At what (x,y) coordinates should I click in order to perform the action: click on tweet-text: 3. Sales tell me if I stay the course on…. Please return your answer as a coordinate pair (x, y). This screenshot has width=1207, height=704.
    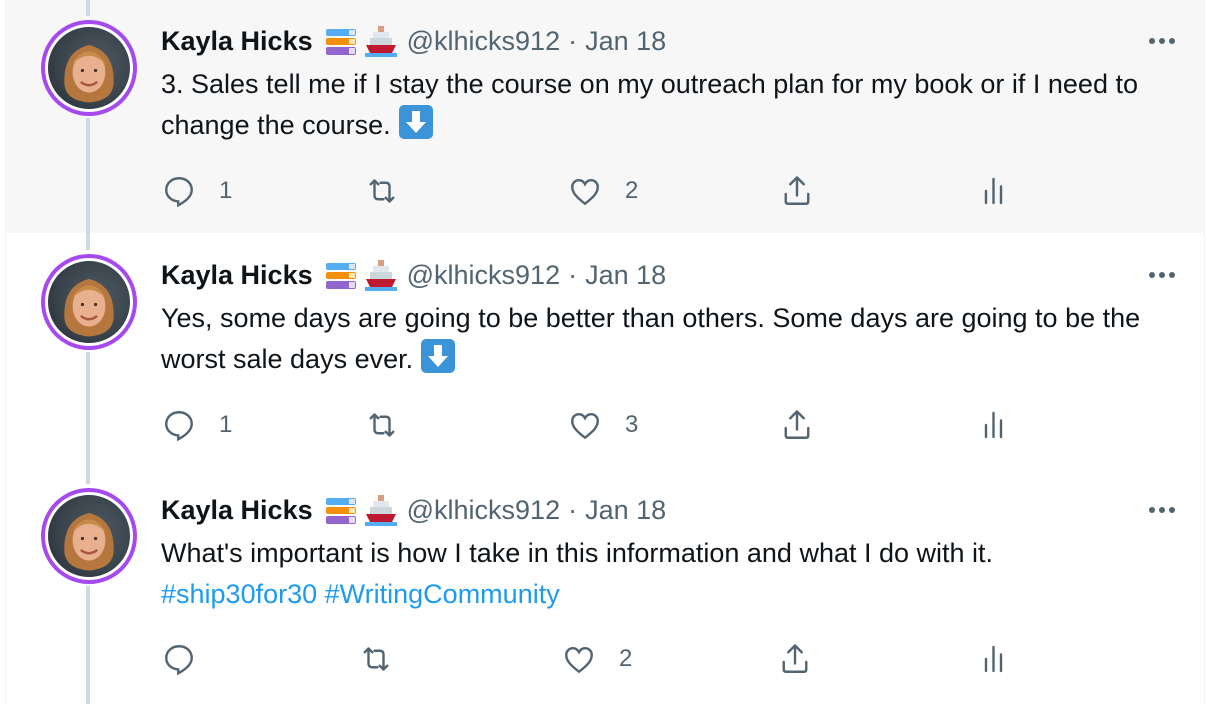
    Looking at the image, I should click on (666, 105).